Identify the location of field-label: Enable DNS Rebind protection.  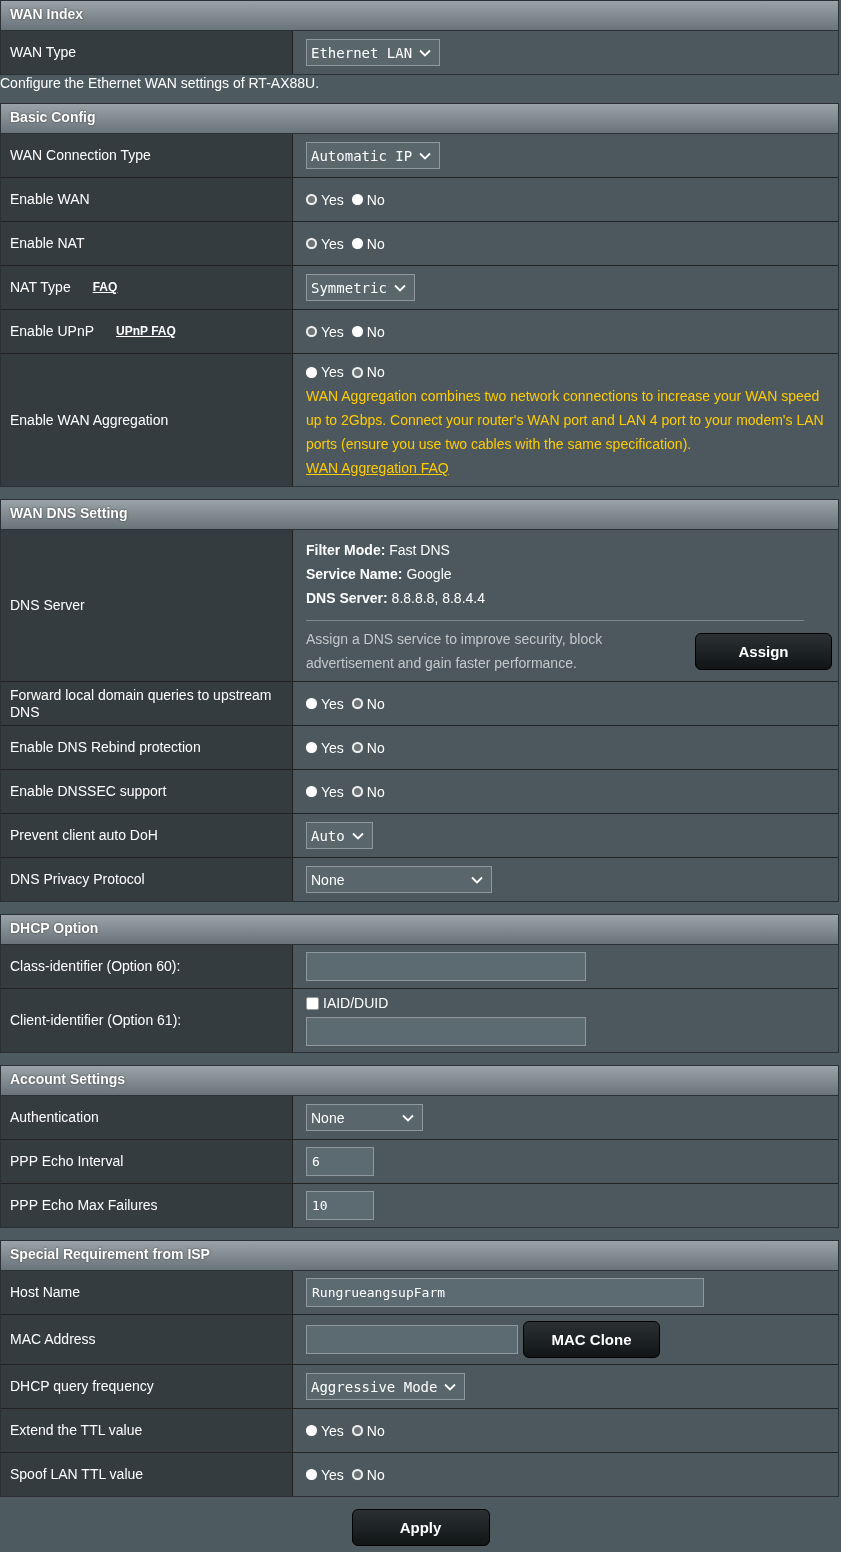
(105, 747).